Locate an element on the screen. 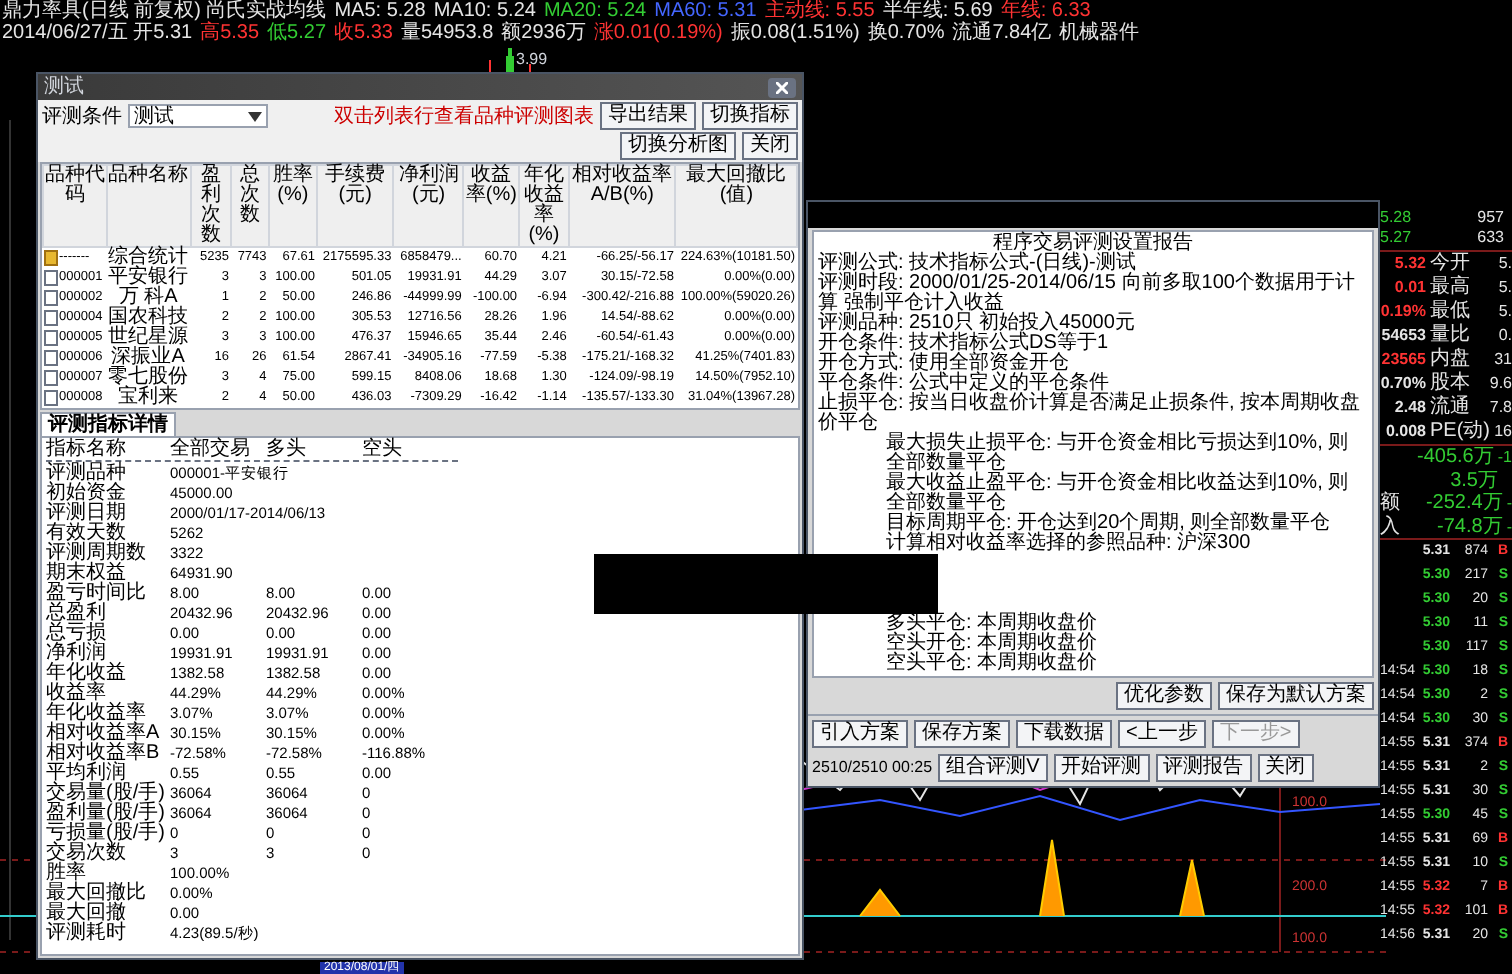  table-cell-text: 期末权益 is located at coordinates (86, 574).